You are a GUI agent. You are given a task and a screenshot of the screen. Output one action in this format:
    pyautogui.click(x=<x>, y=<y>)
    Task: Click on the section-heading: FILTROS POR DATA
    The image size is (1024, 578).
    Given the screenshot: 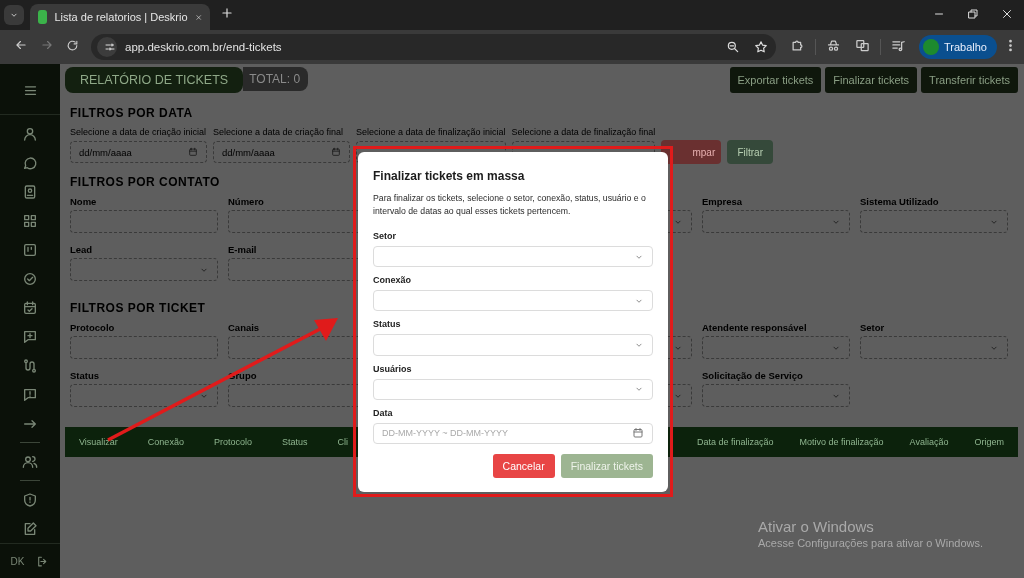 What is the action you would take?
    pyautogui.click(x=131, y=113)
    